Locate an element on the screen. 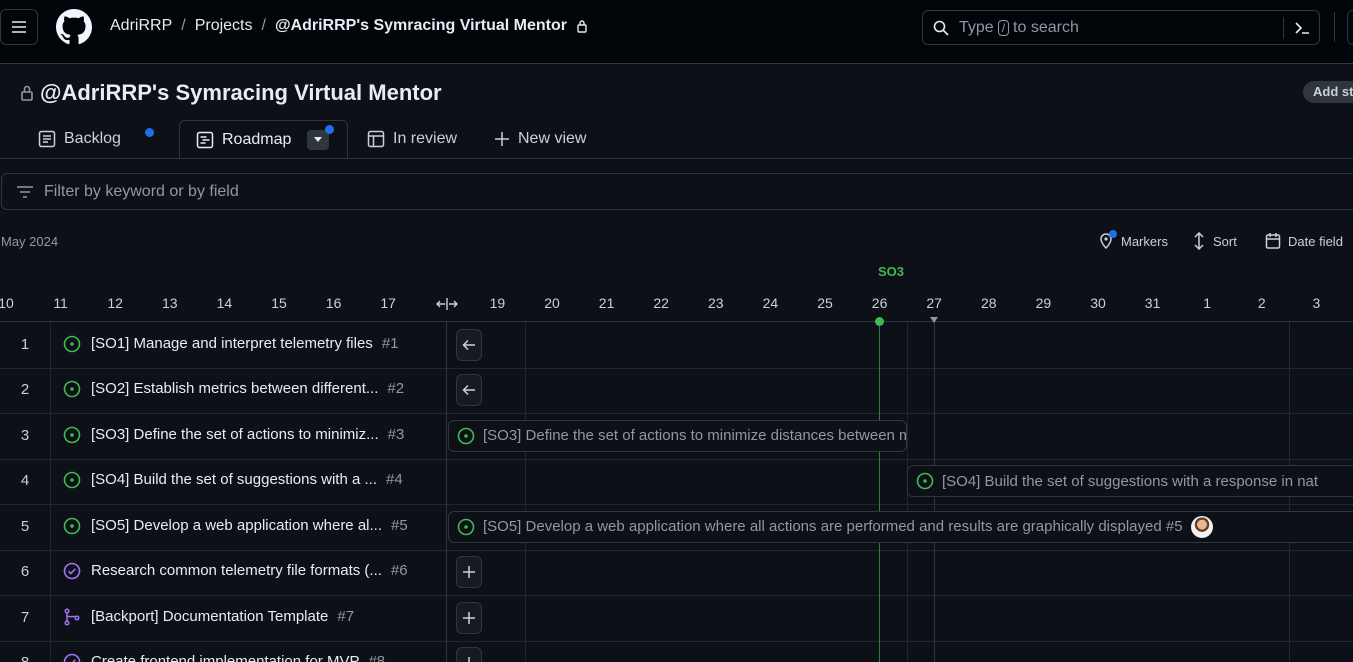  tab-label: New view is located at coordinates (552, 138).